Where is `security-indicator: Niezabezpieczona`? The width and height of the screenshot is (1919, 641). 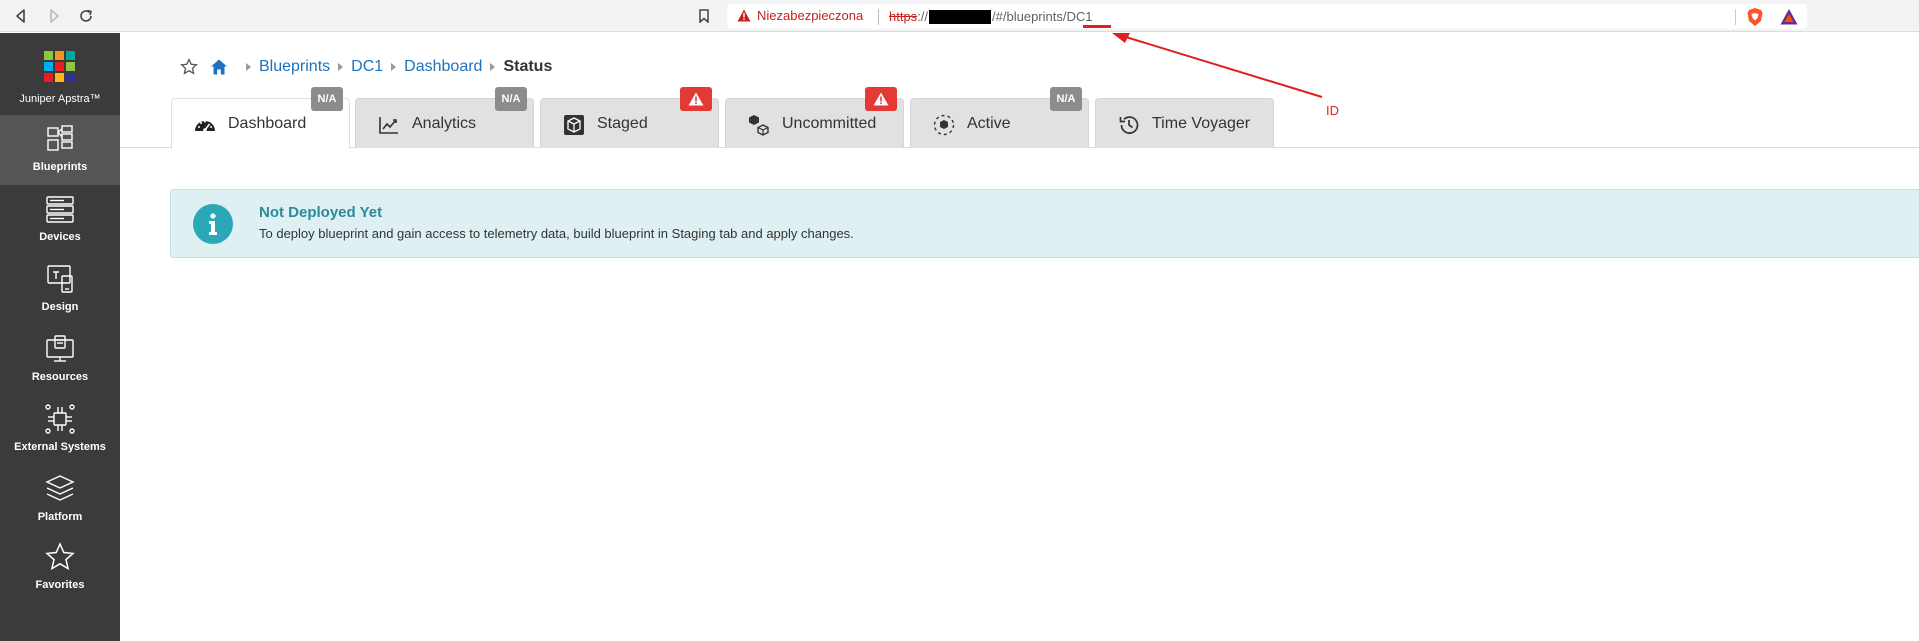 security-indicator: Niezabezpieczona is located at coordinates (800, 15).